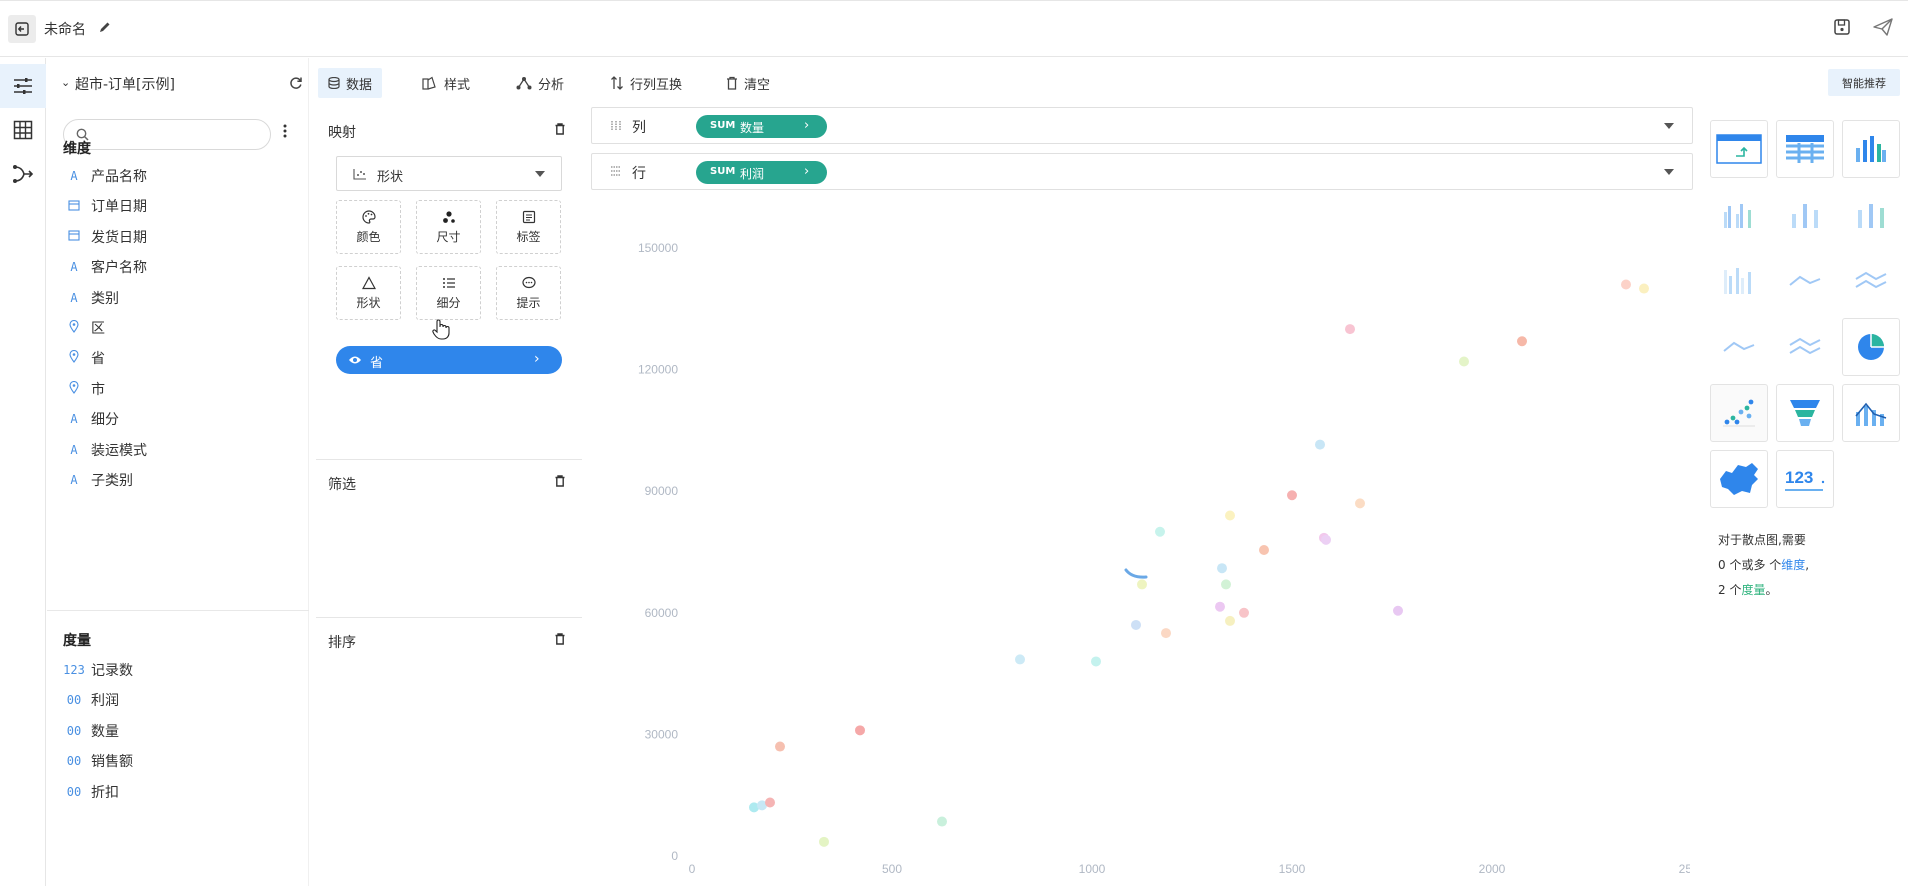 The image size is (1908, 890). Describe the element at coordinates (560, 639) in the screenshot. I see `clear-sort-icon` at that location.